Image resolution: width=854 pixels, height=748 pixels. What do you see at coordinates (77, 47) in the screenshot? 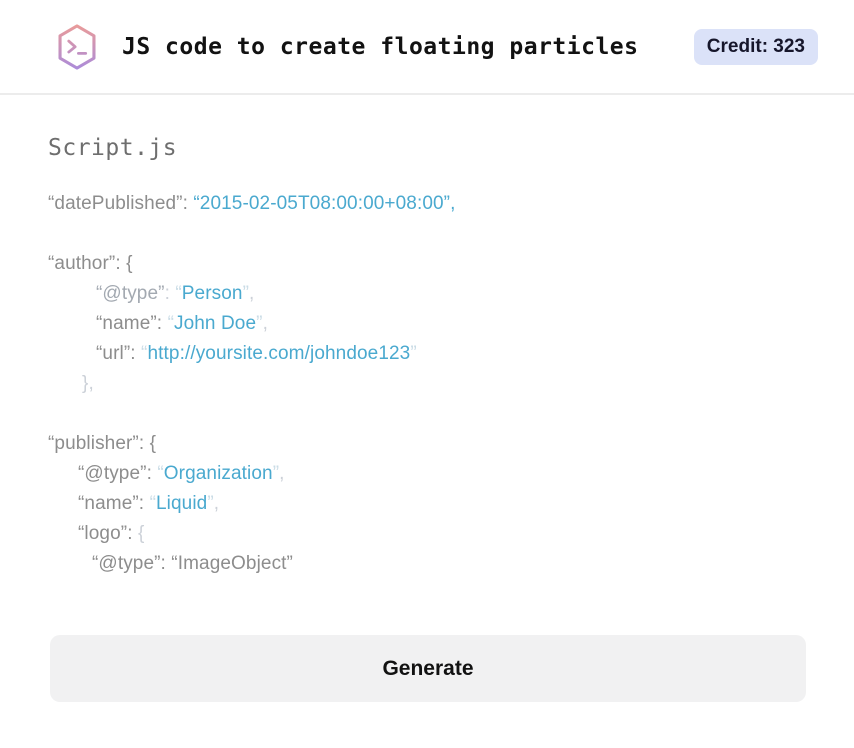
I see `terminal-prompt-hexagon-icon` at bounding box center [77, 47].